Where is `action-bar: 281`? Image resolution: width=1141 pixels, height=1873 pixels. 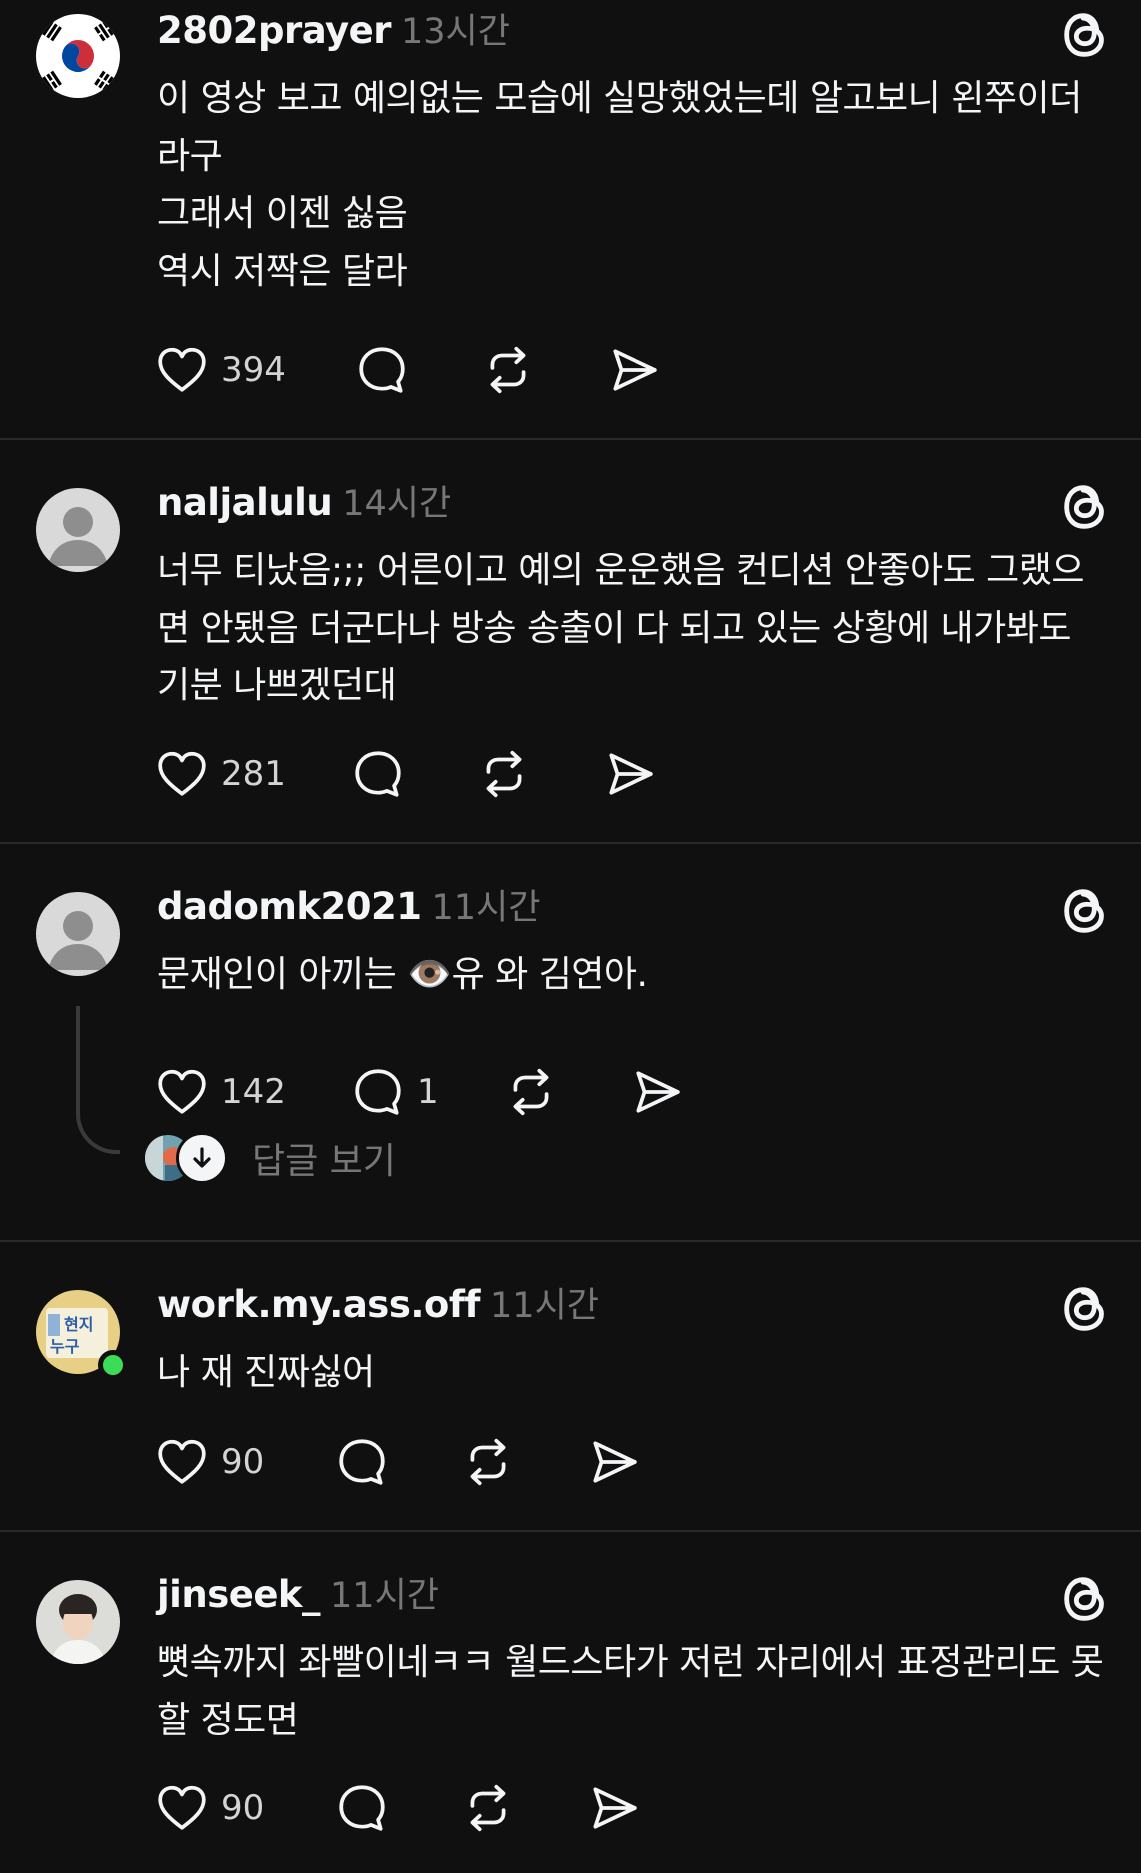 action-bar: 281 is located at coordinates (406, 774).